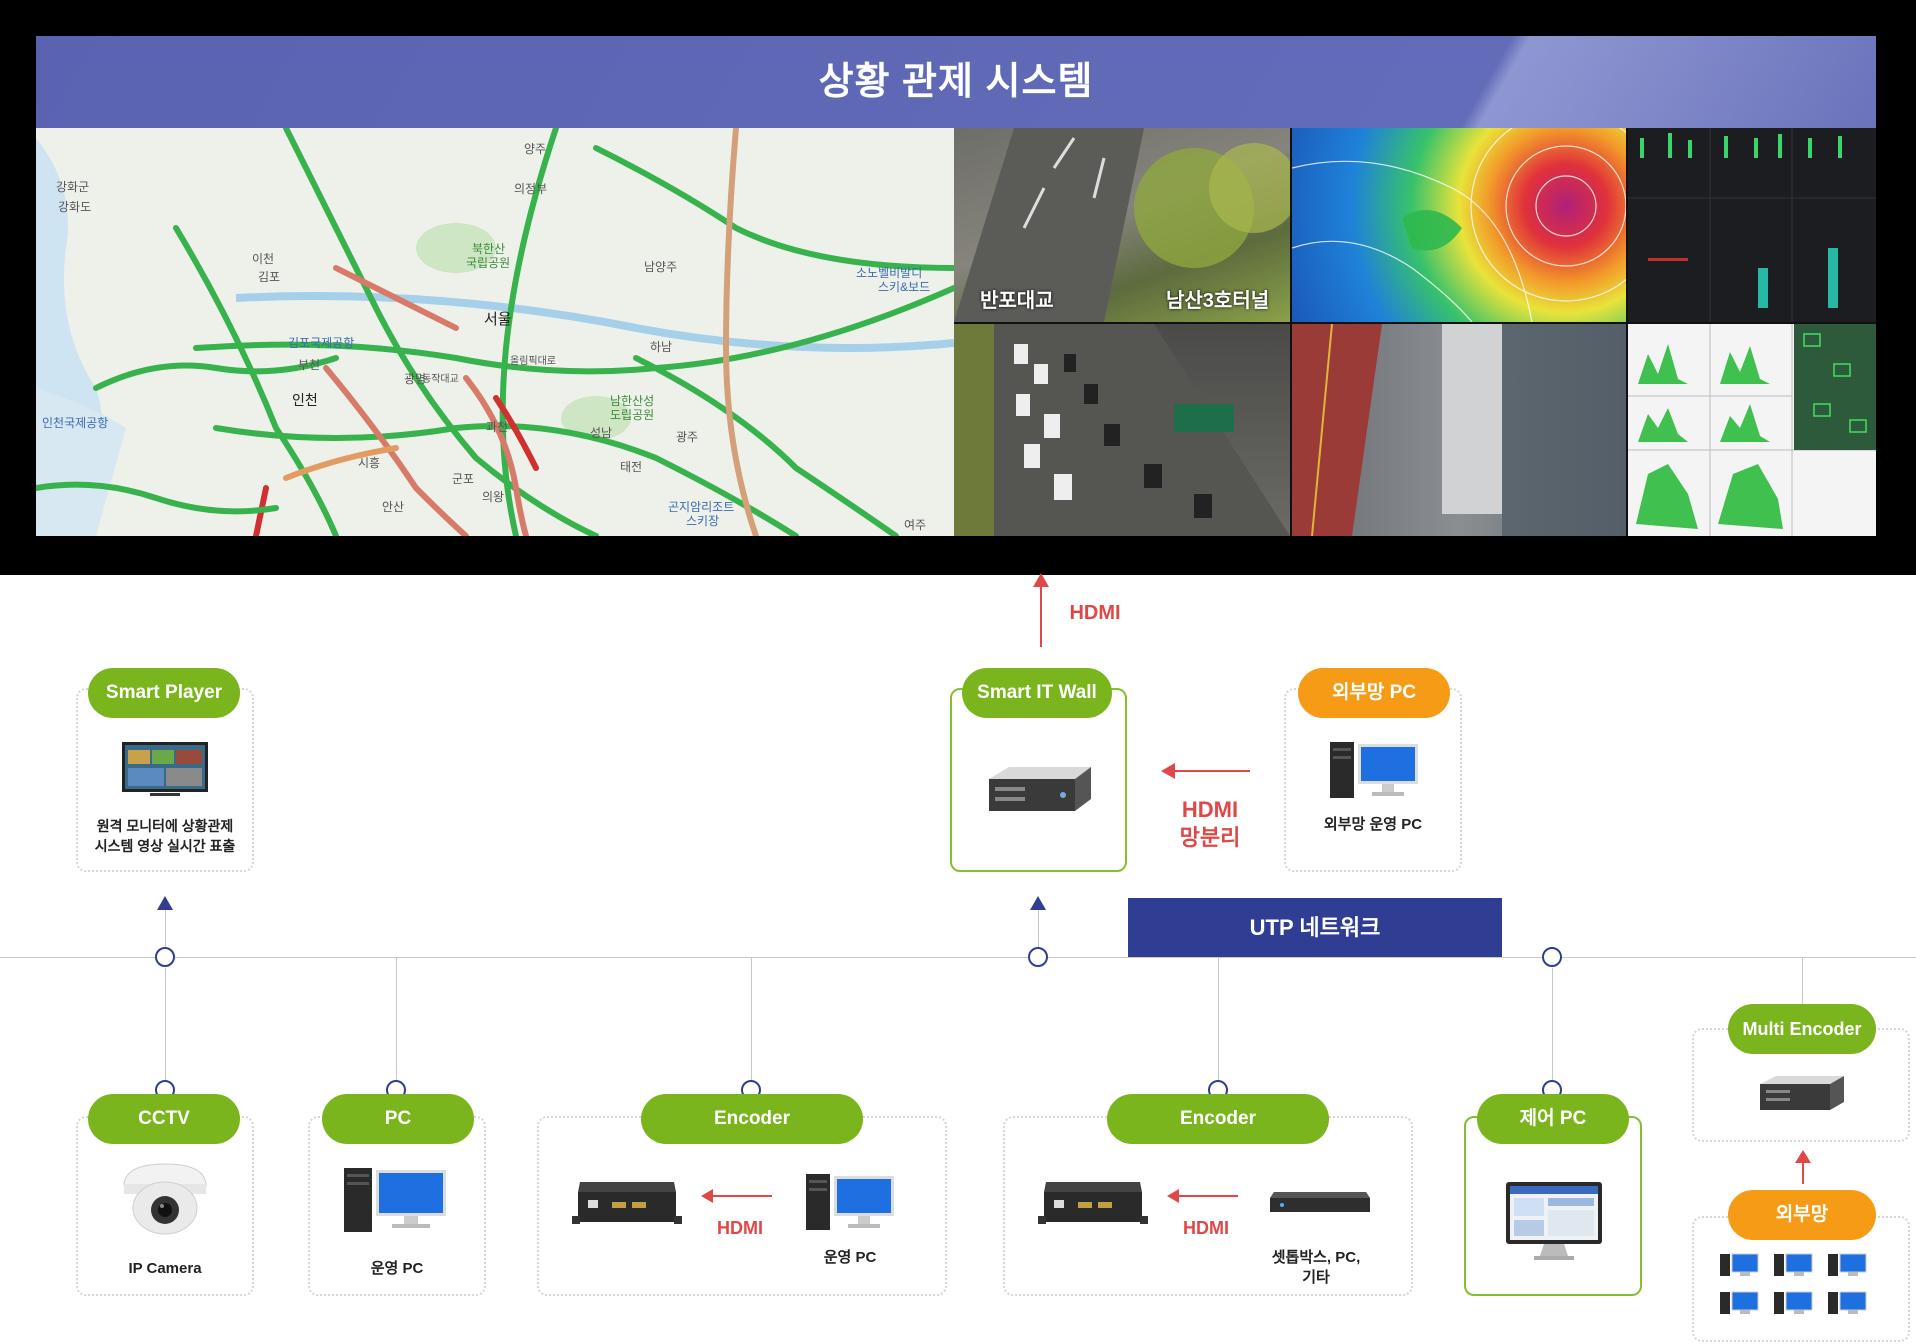  Describe the element at coordinates (1802, 1215) in the screenshot. I see `ext-net-pill: 외부망` at that location.